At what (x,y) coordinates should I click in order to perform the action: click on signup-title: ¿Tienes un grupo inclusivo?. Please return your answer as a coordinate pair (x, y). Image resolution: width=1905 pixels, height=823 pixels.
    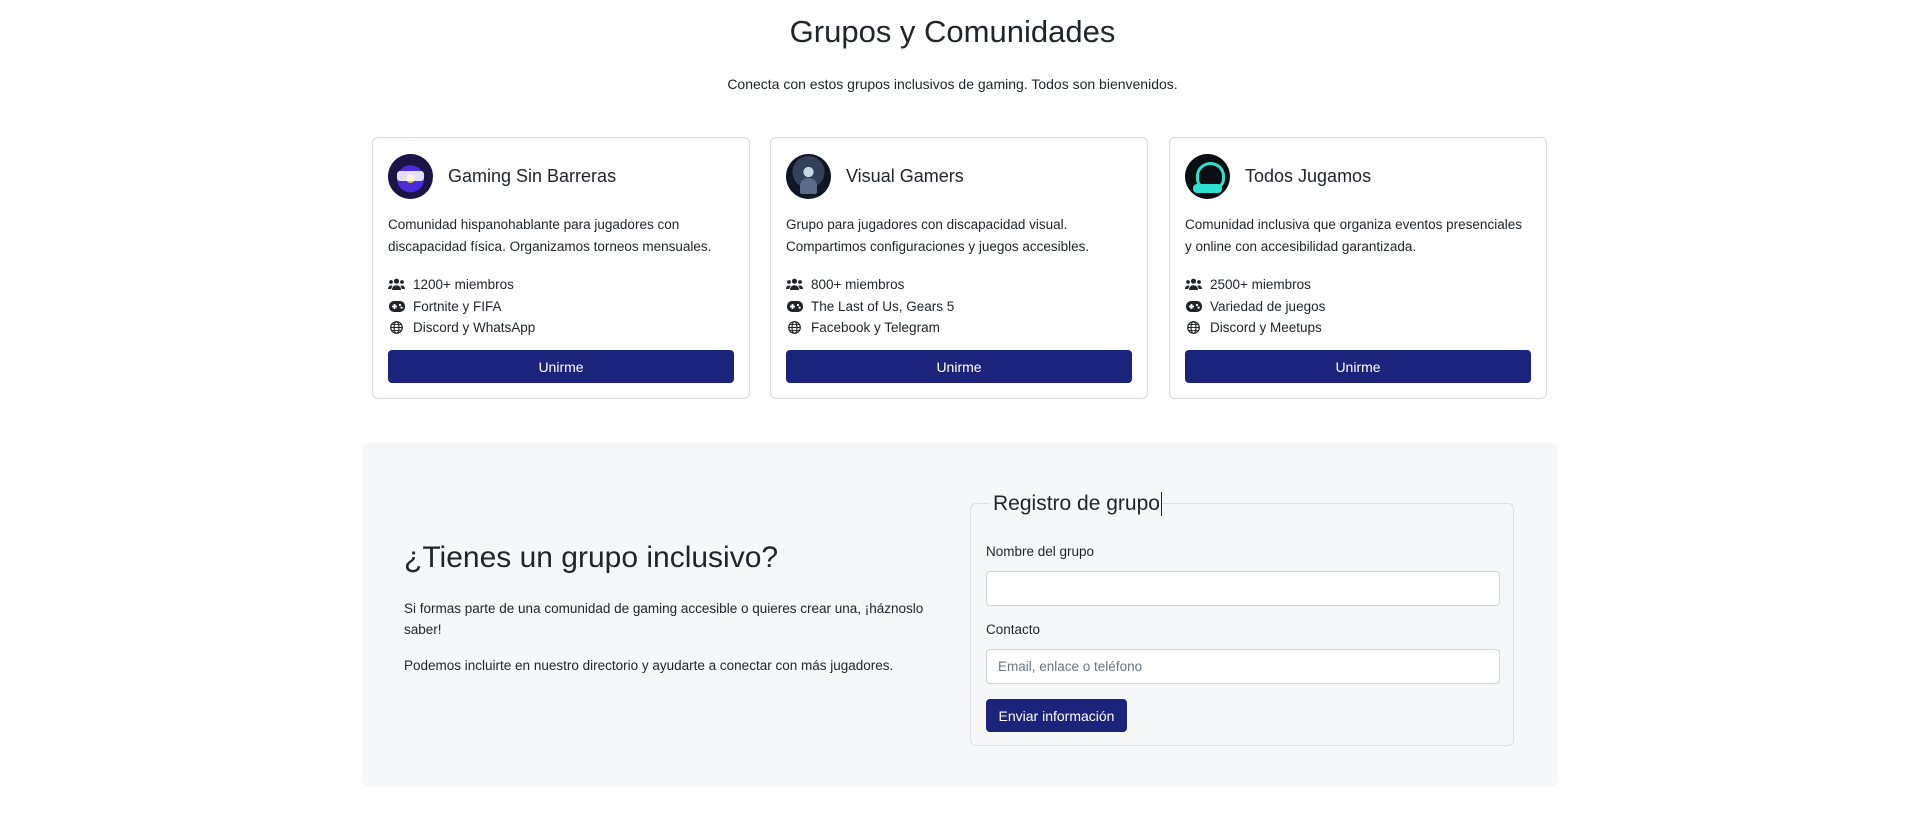
    Looking at the image, I should click on (591, 557).